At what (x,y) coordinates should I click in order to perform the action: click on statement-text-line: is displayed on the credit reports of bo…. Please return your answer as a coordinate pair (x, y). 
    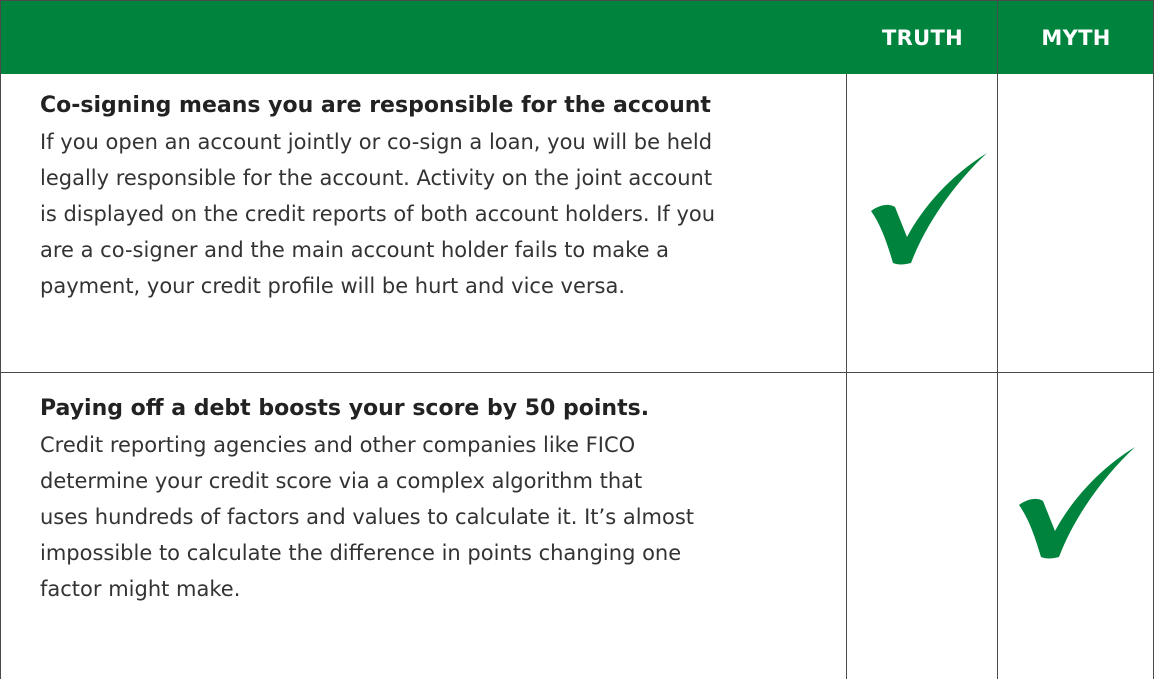
    Looking at the image, I should click on (378, 214).